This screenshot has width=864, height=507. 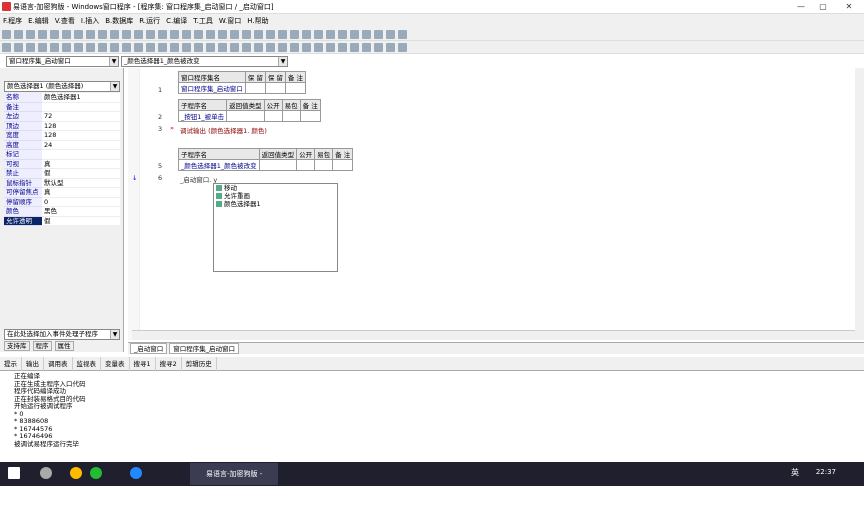 What do you see at coordinates (96, 473) in the screenshot?
I see `wechat-icon` at bounding box center [96, 473].